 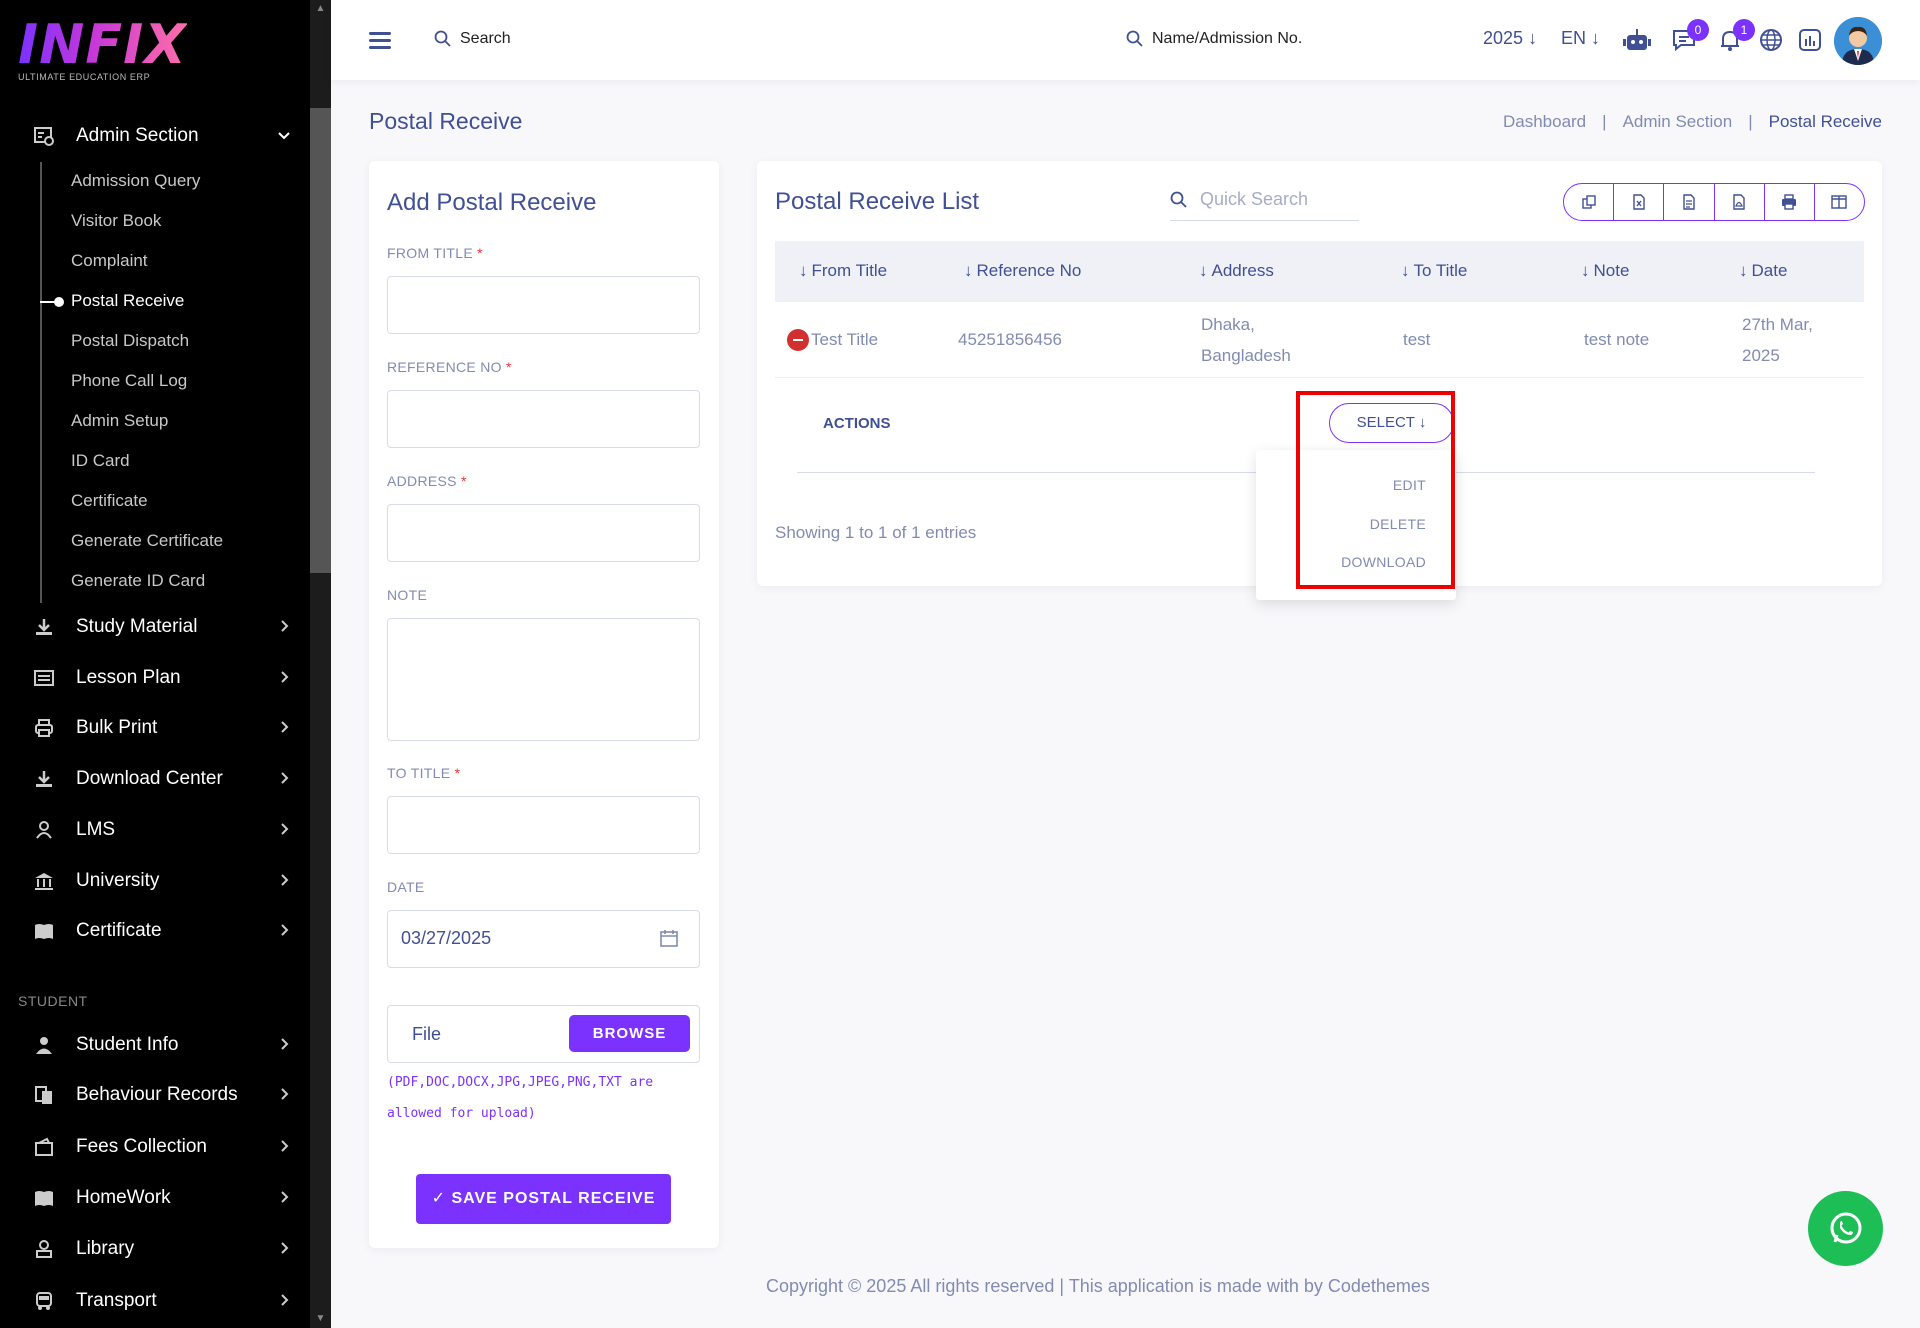 What do you see at coordinates (119, 421) in the screenshot?
I see `sidebar-subitem-admin-setup: Admin Setup` at bounding box center [119, 421].